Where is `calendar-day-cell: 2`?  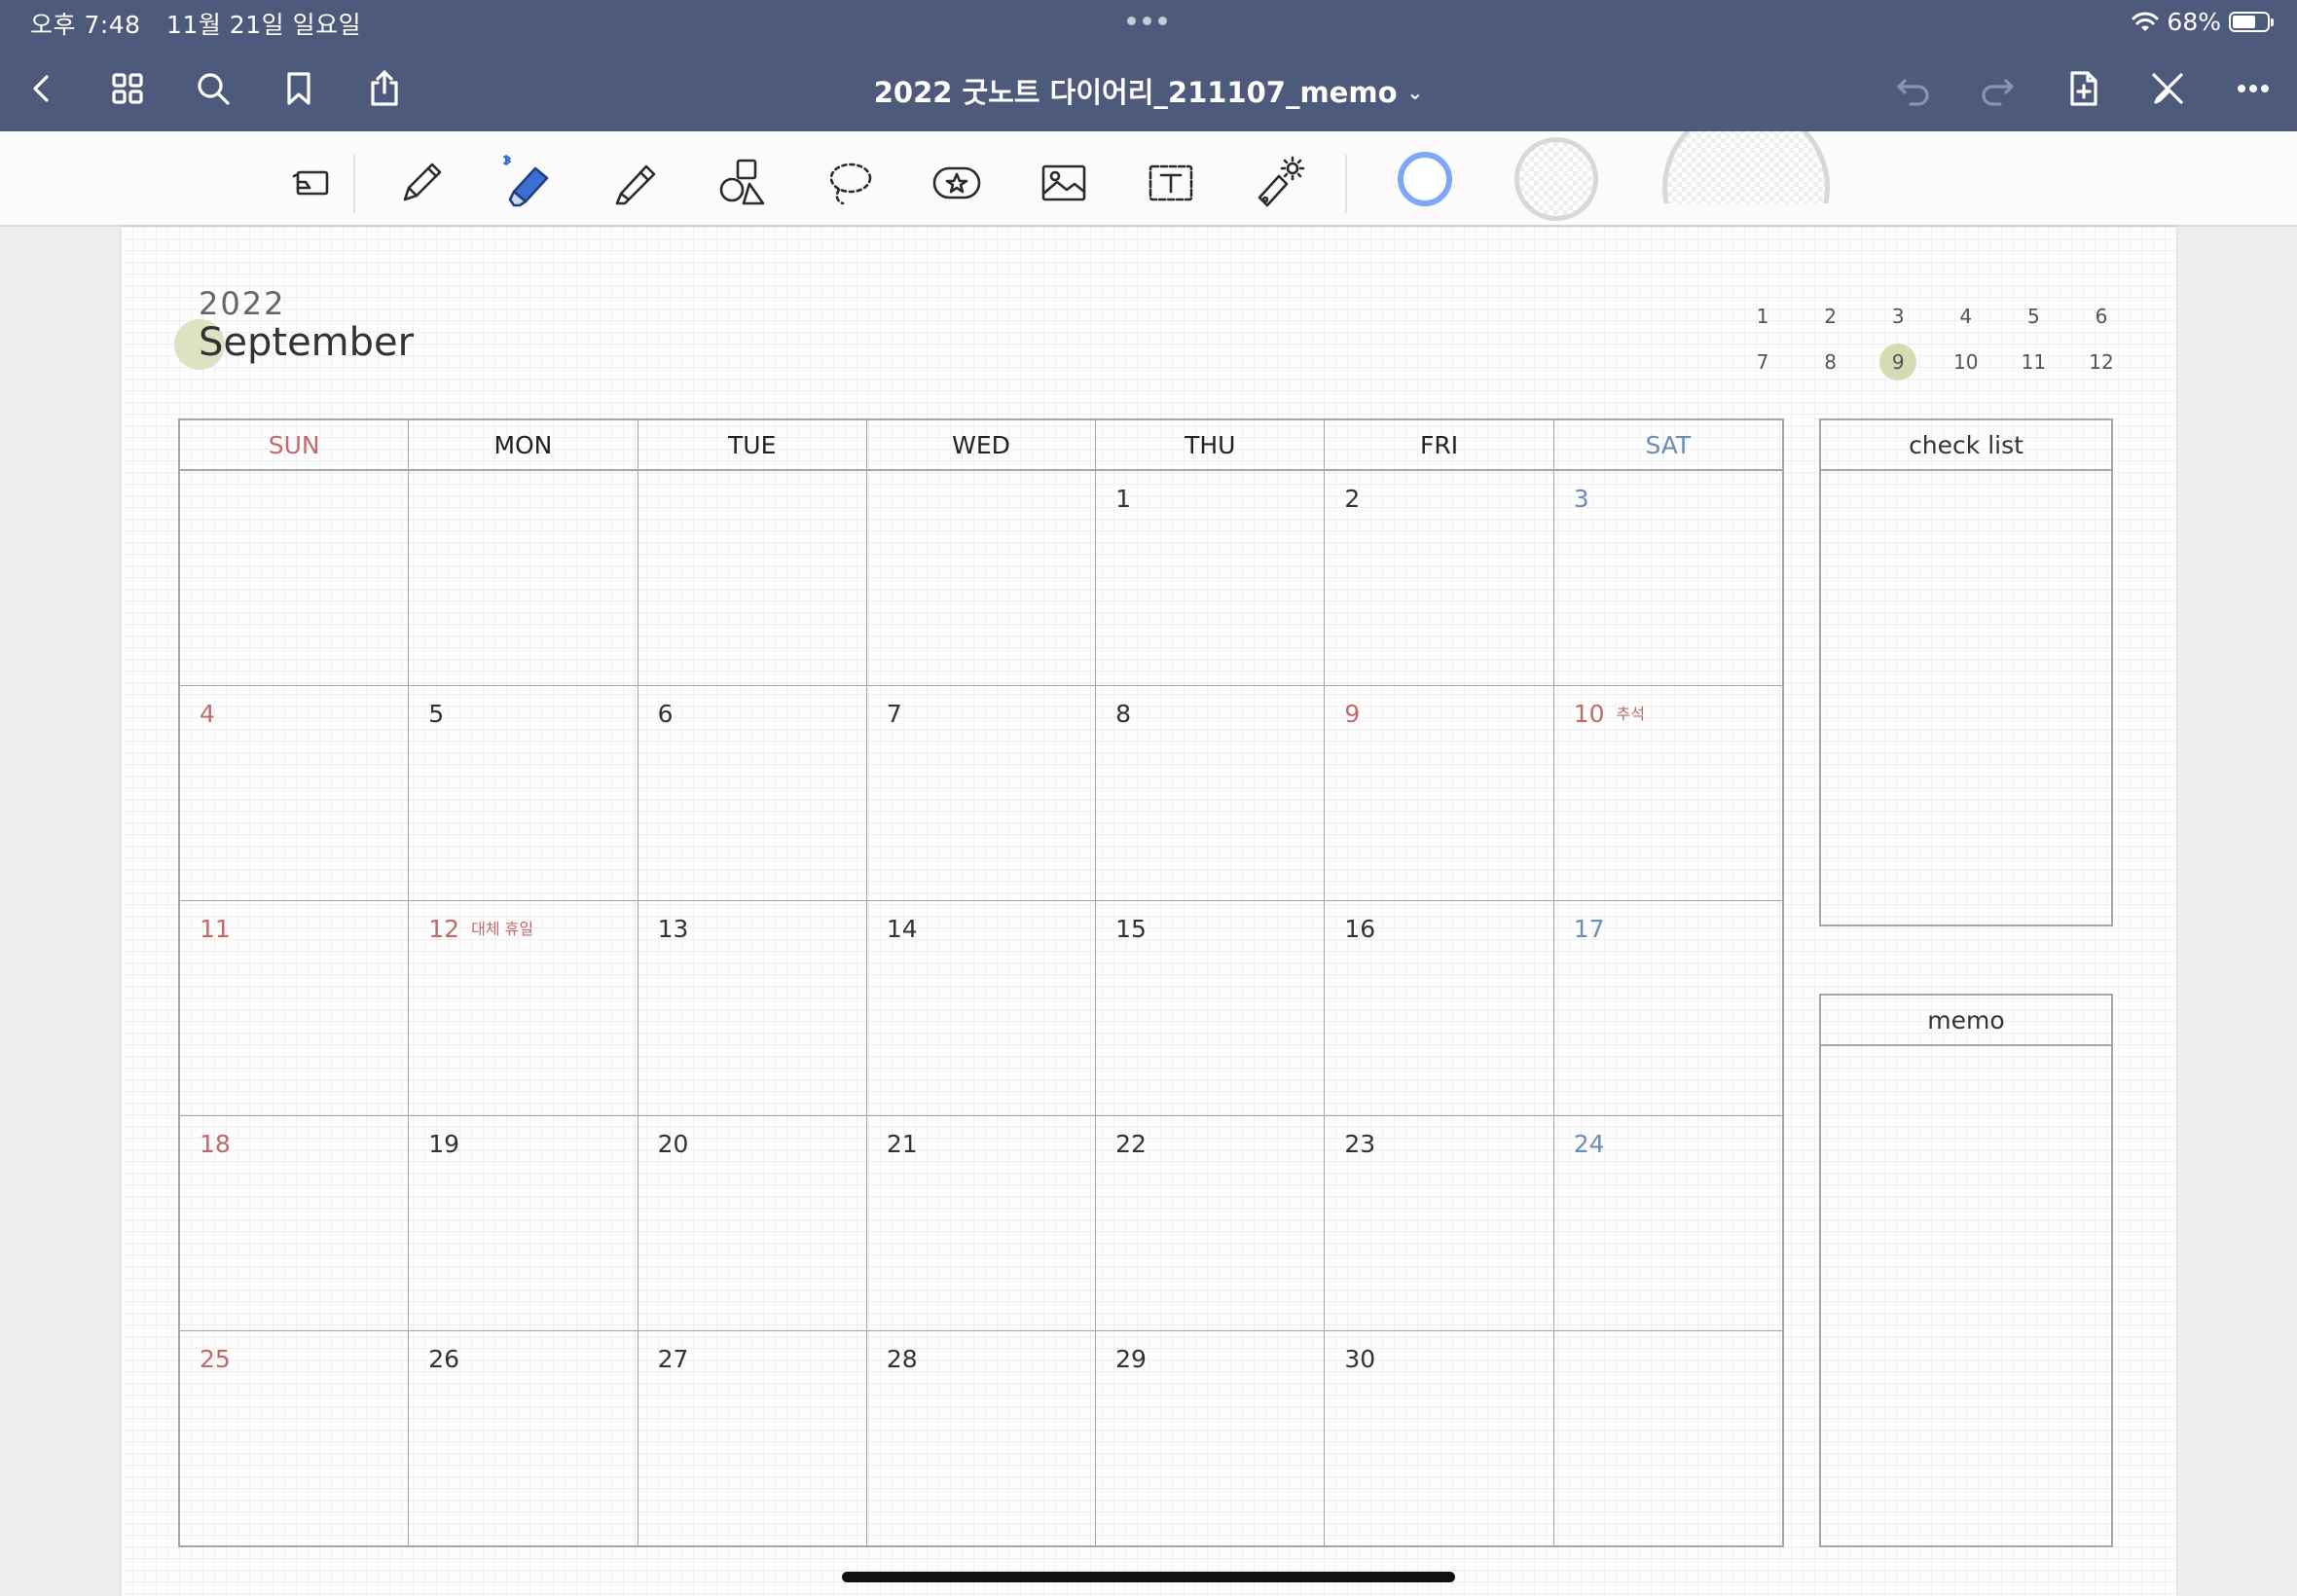 calendar-day-cell: 2 is located at coordinates (1440, 578).